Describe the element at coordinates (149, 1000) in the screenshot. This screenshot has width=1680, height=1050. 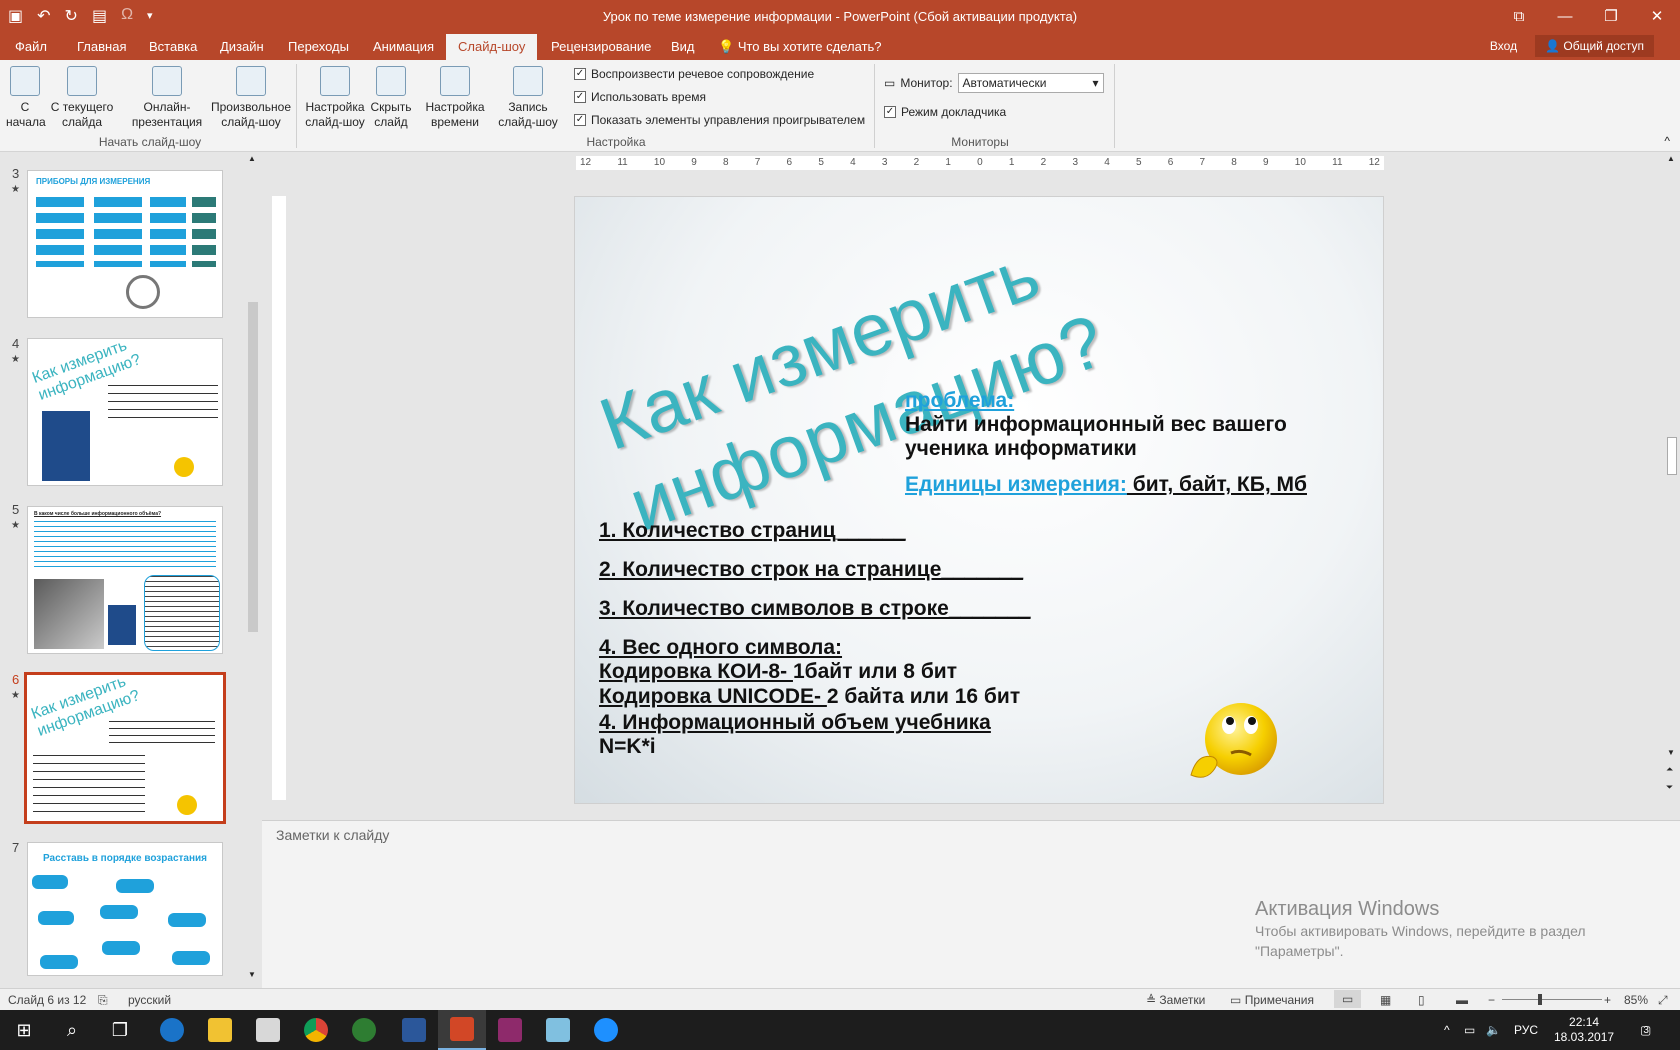
I see `language-indicator: русский` at that location.